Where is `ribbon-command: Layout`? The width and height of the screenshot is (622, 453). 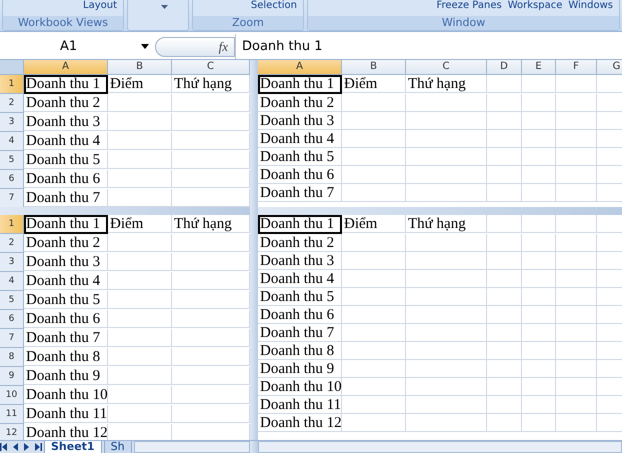 ribbon-command: Layout is located at coordinates (100, 7).